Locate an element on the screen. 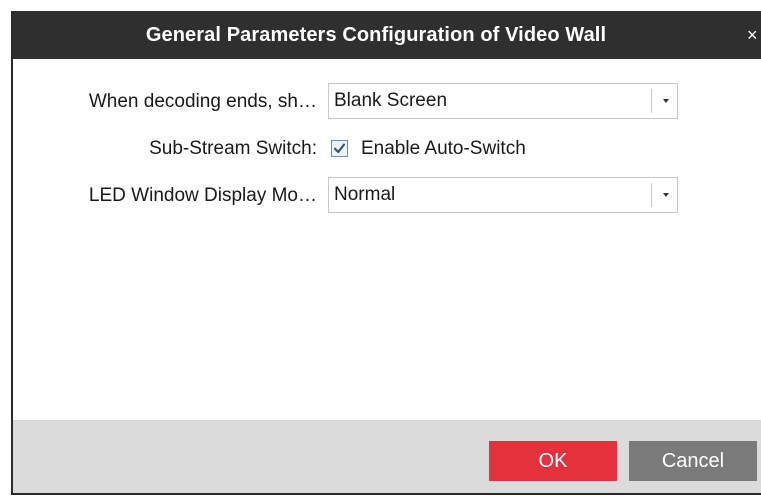 The height and width of the screenshot is (498, 761). sub-stream-row: Sub-Stream Switch: Enable Auto-Switch is located at coordinates (387, 149).